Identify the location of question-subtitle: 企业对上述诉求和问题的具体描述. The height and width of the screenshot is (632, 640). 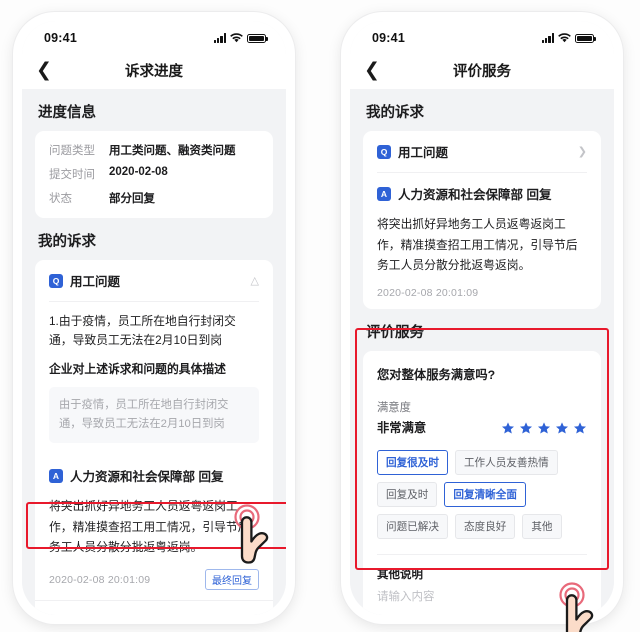
(137, 368).